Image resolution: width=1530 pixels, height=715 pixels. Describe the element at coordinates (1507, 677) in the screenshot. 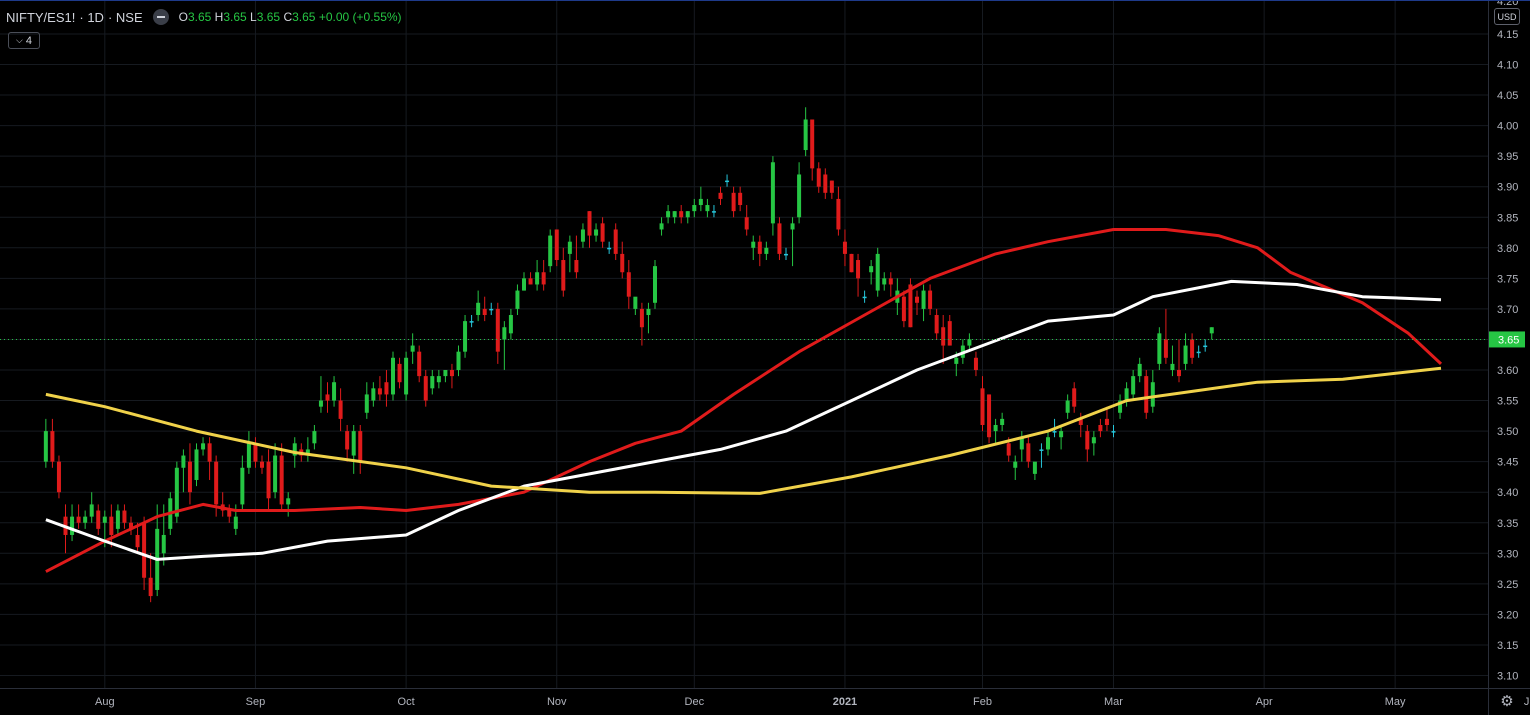

I see `price-tick-label: 3.10` at that location.